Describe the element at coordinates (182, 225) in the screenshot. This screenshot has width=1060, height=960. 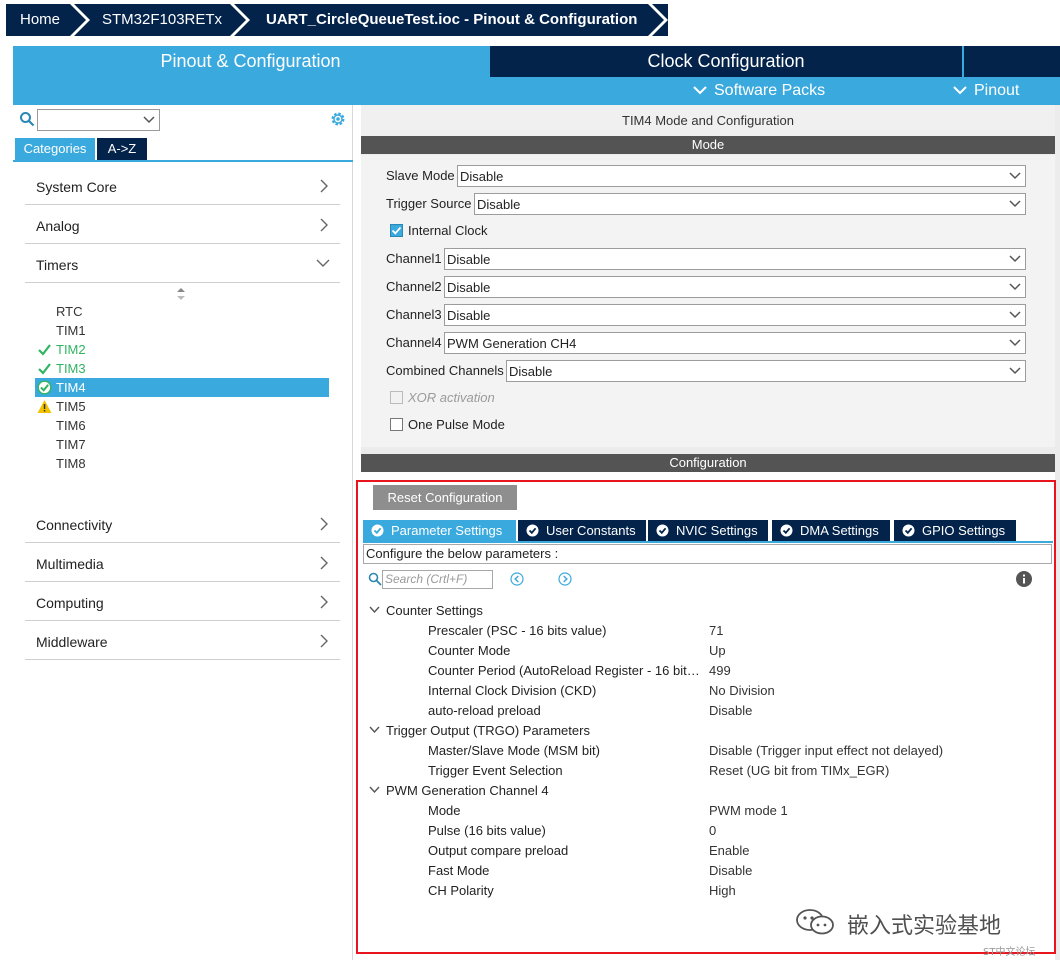
I see `category-analog: Analog` at that location.